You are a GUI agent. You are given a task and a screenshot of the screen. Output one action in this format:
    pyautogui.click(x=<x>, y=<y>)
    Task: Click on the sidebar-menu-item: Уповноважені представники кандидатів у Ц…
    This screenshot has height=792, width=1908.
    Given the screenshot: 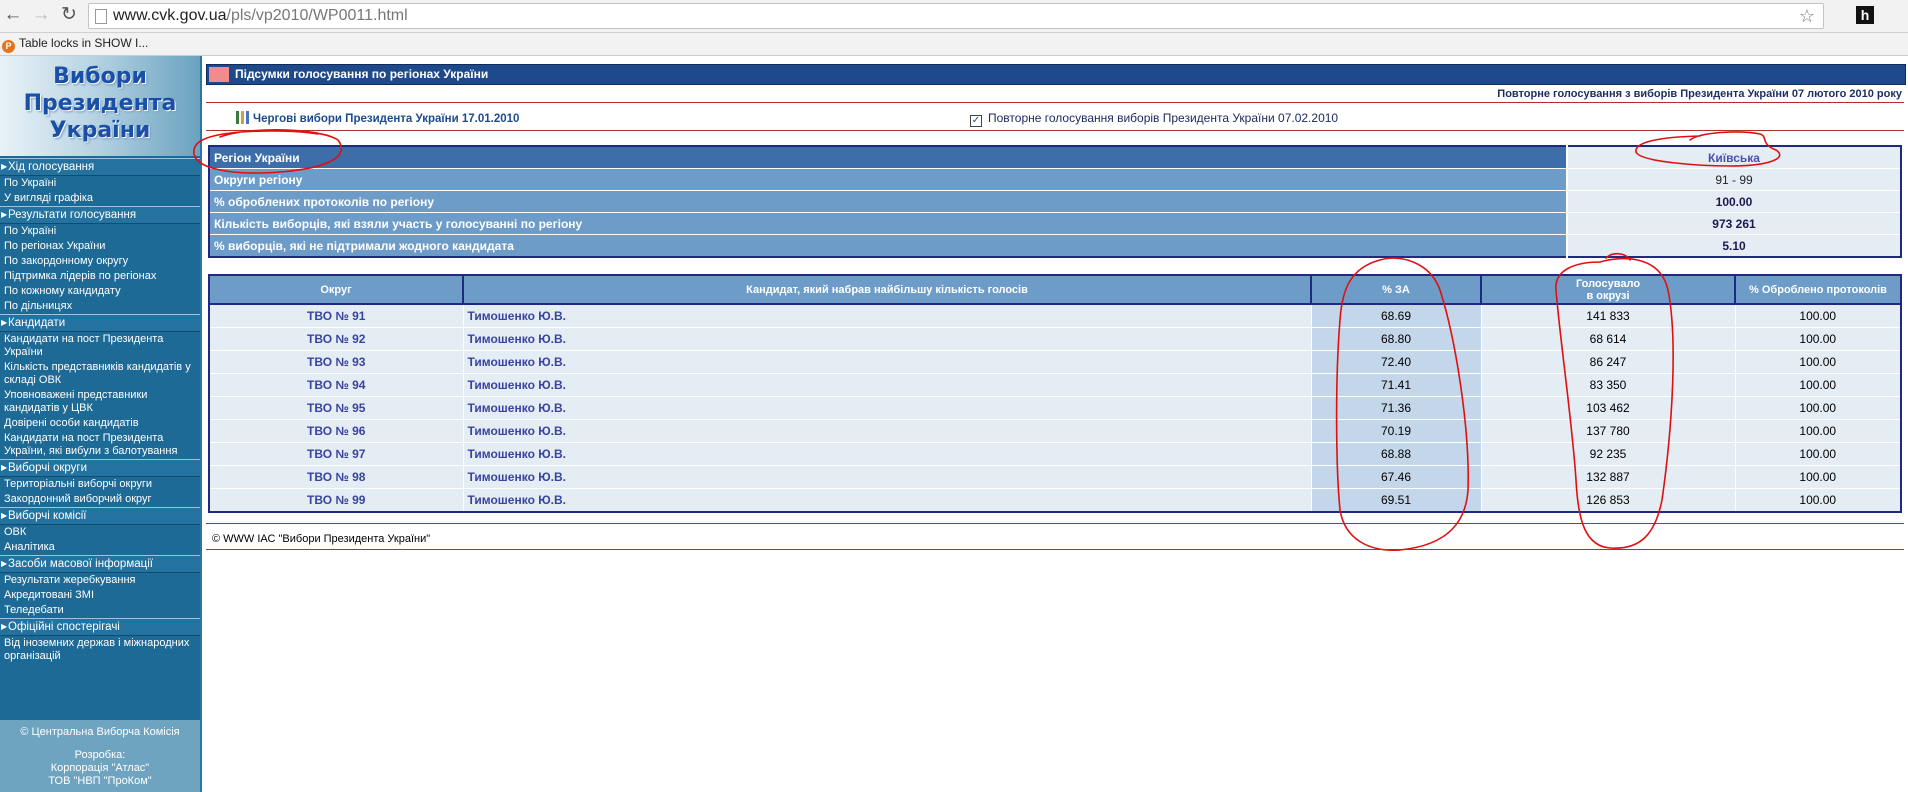 What is the action you would take?
    pyautogui.click(x=100, y=402)
    